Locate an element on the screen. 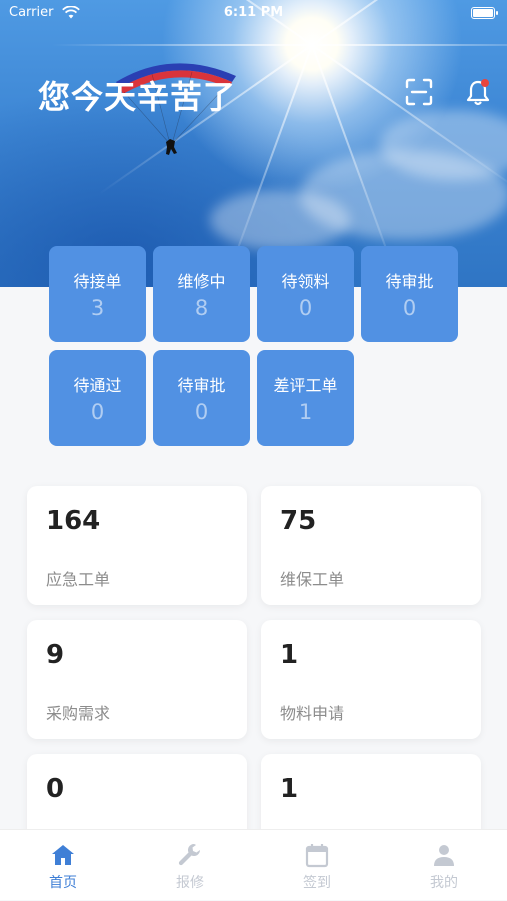 The height and width of the screenshot is (901, 507). tile-label: 待通过 is located at coordinates (97, 385).